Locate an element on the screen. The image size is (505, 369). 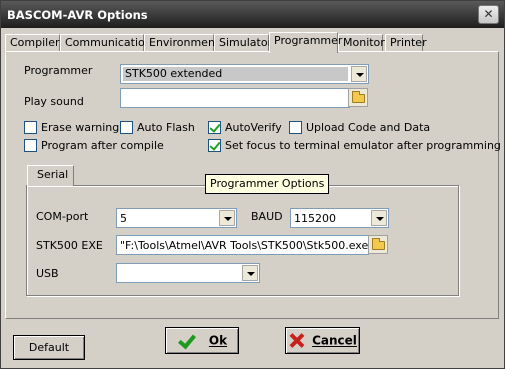
tab-label: Simulator is located at coordinates (246, 42).